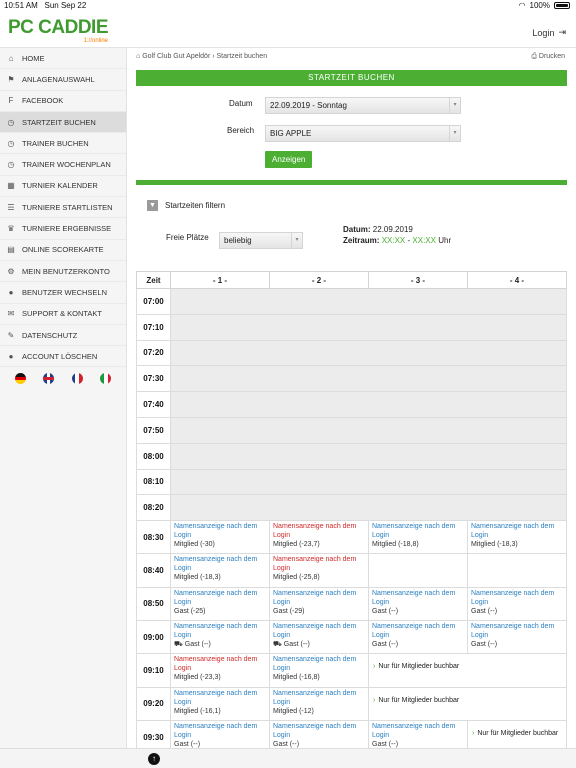 This screenshot has height=768, width=576. I want to click on sidebar-item-account-löschen: ● ACCOUNT LÖSCHEN, so click(63, 357).